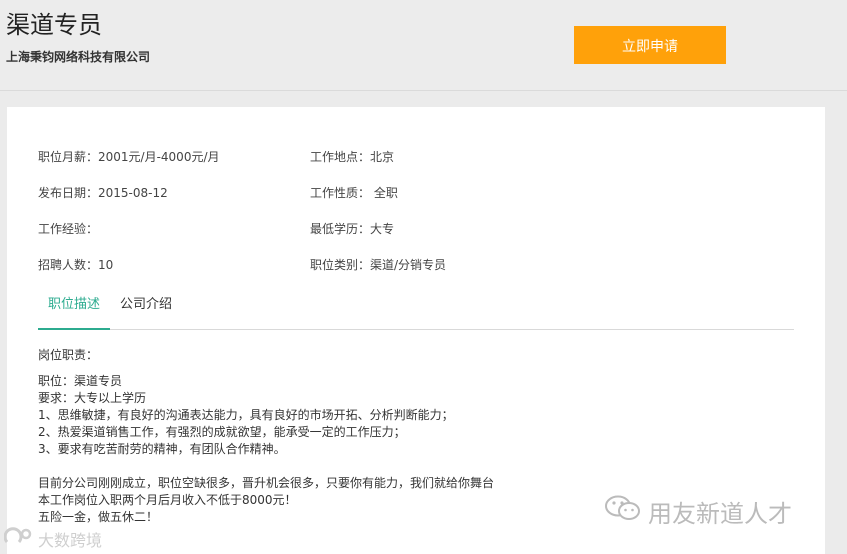 The width and height of the screenshot is (847, 554). I want to click on description-line: 3、要求有吃苦耐劳的精神，有团队合作精神。, so click(162, 449).